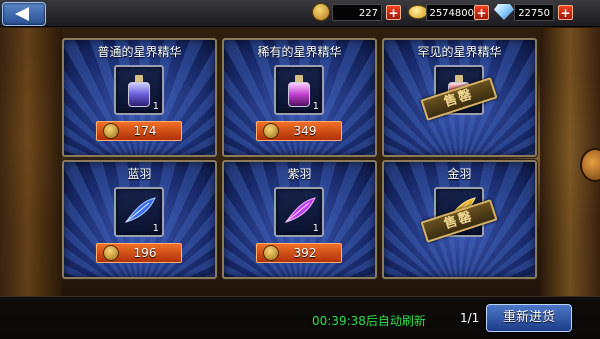  I want to click on blue-feather-icon, so click(140, 210).